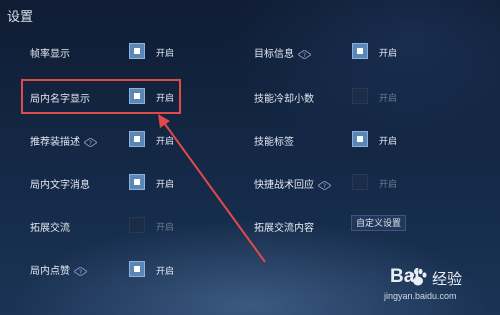 This screenshot has height=315, width=500. I want to click on baidu-paw-icon, so click(418, 277).